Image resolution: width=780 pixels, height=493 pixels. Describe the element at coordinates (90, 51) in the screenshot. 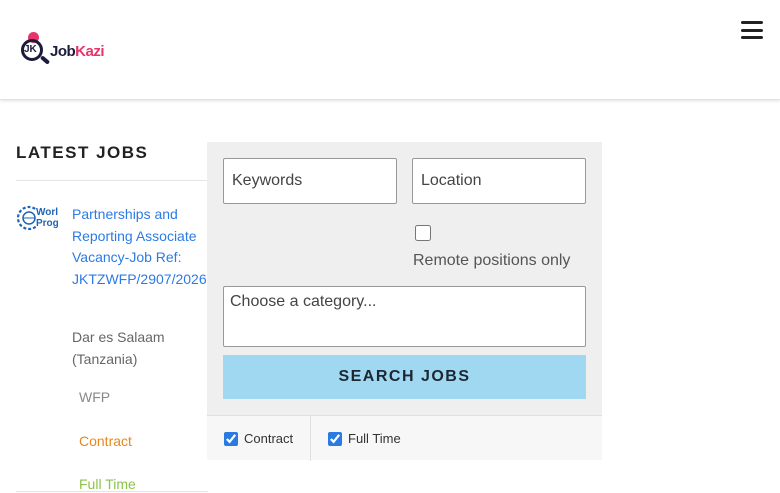

I see `logo-text-kazi: Kazi` at that location.